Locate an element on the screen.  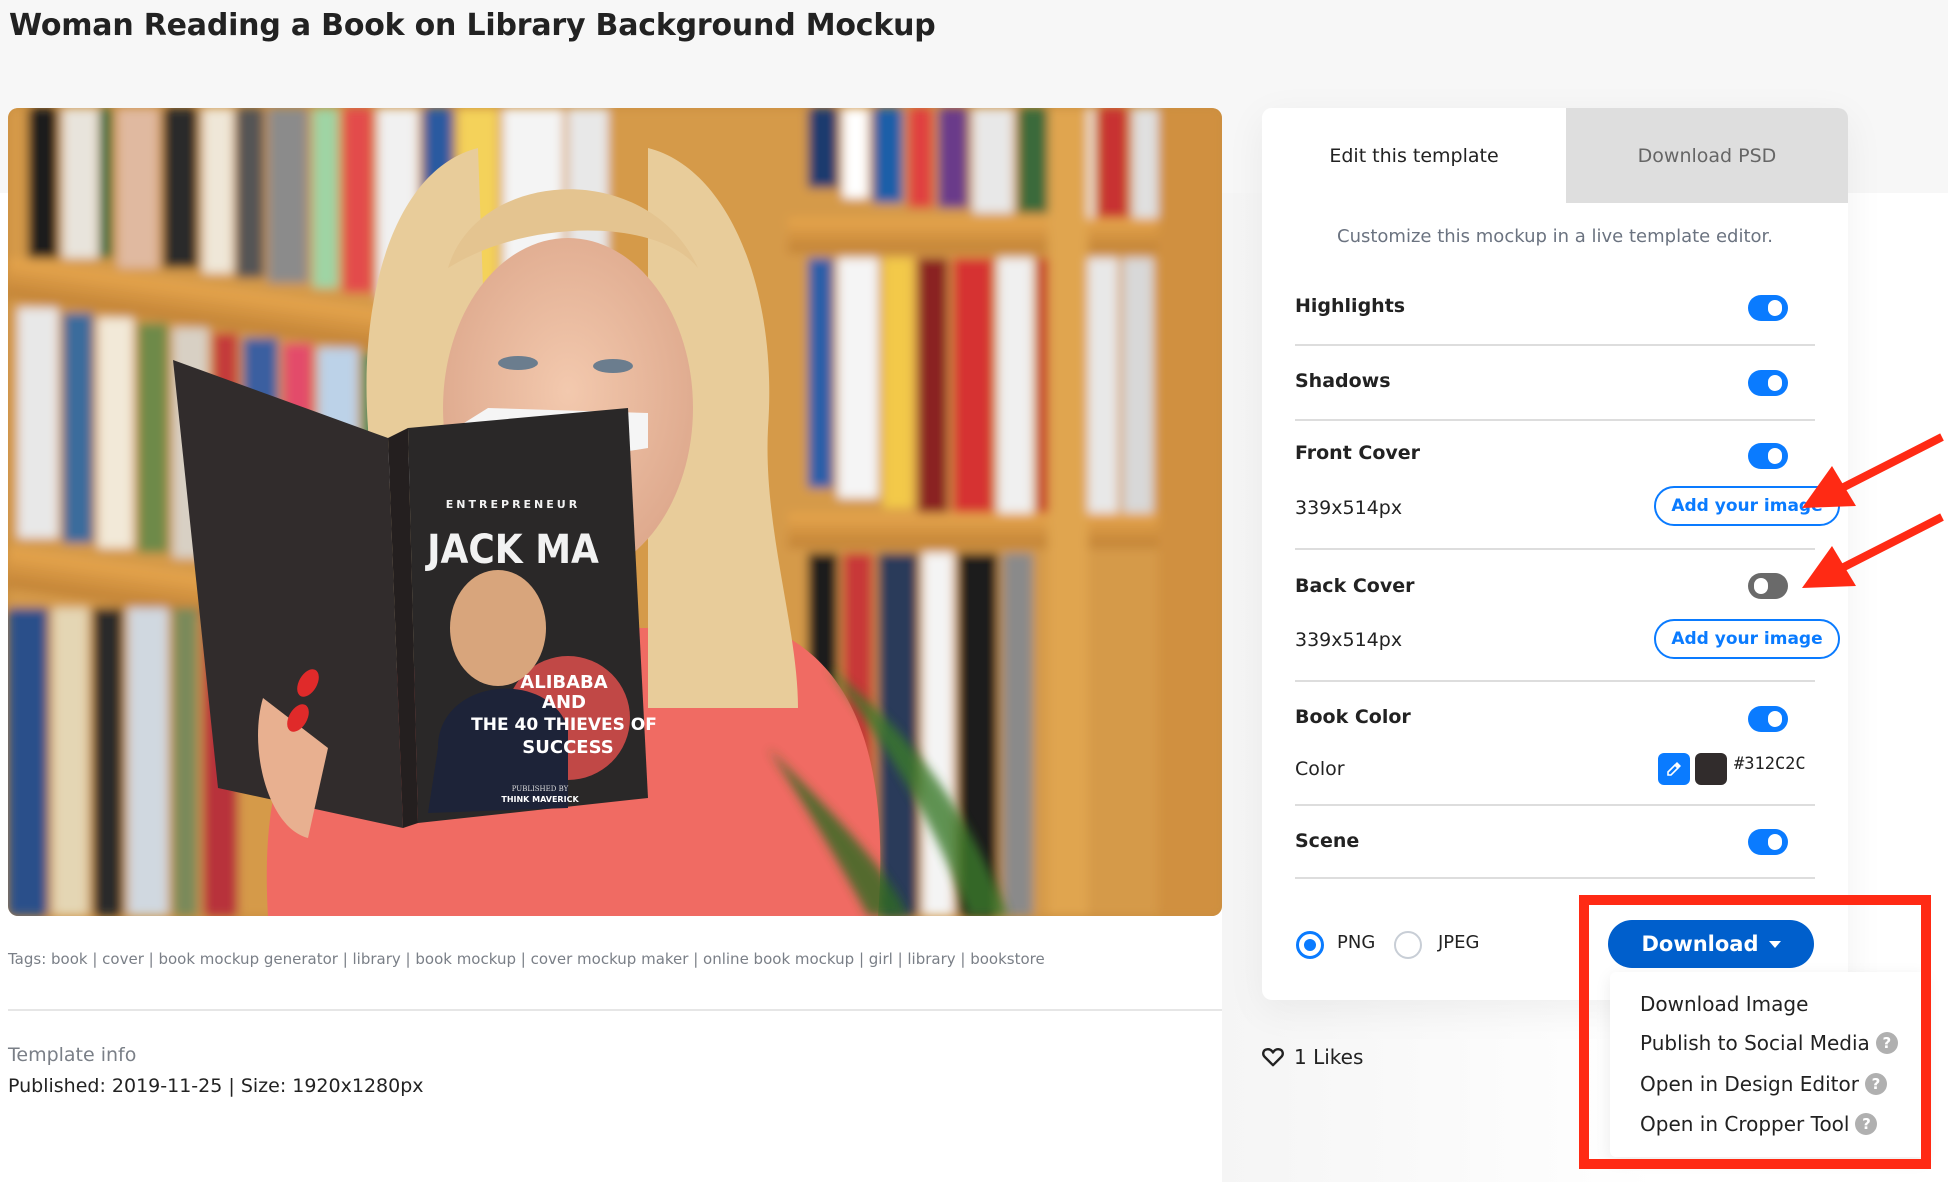
heart-icon is located at coordinates (1273, 1057).